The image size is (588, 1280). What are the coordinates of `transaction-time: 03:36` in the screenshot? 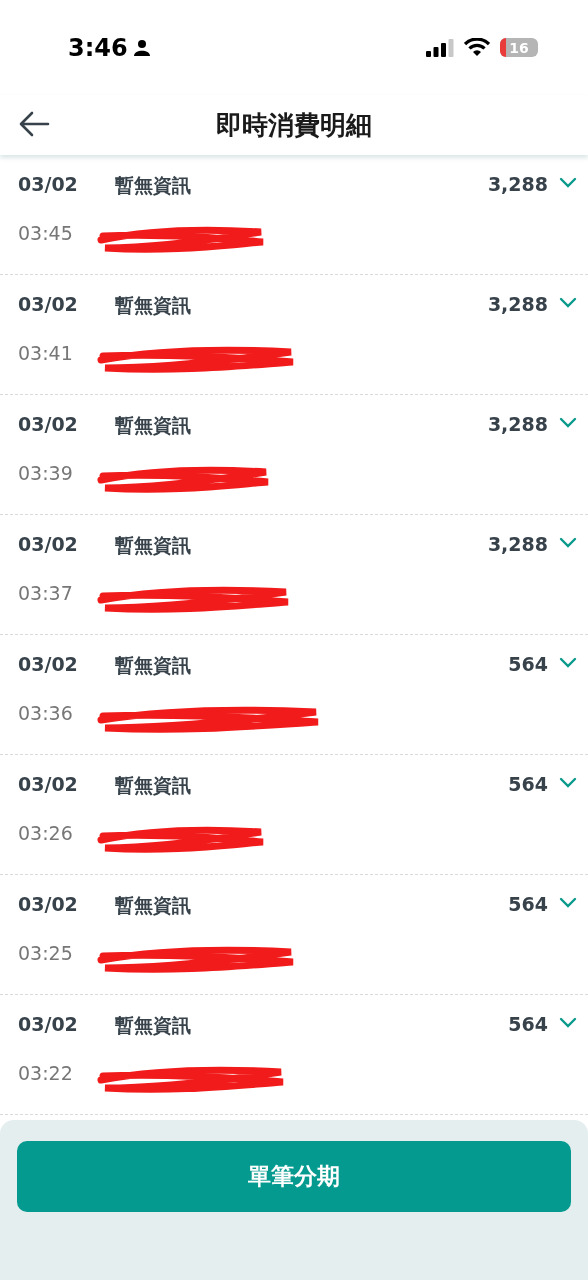 It's located at (46, 713).